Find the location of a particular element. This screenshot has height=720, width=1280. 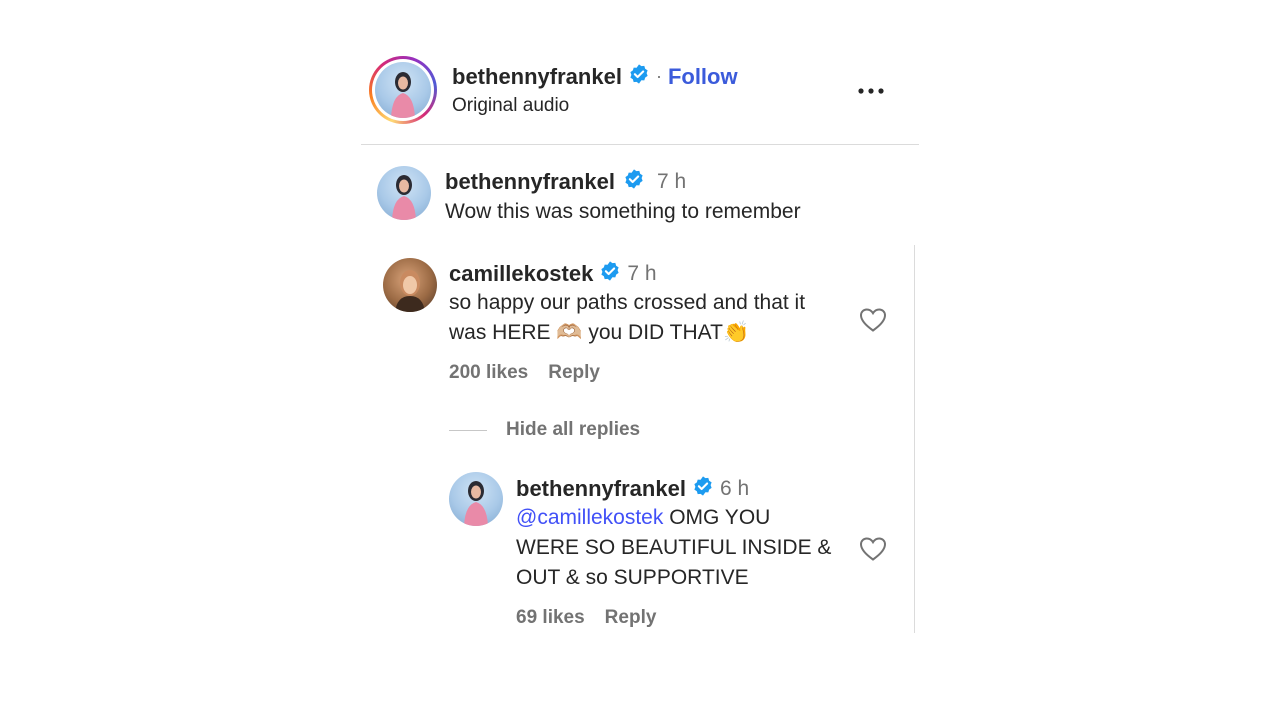

caption-time: 7 h is located at coordinates (671, 181).